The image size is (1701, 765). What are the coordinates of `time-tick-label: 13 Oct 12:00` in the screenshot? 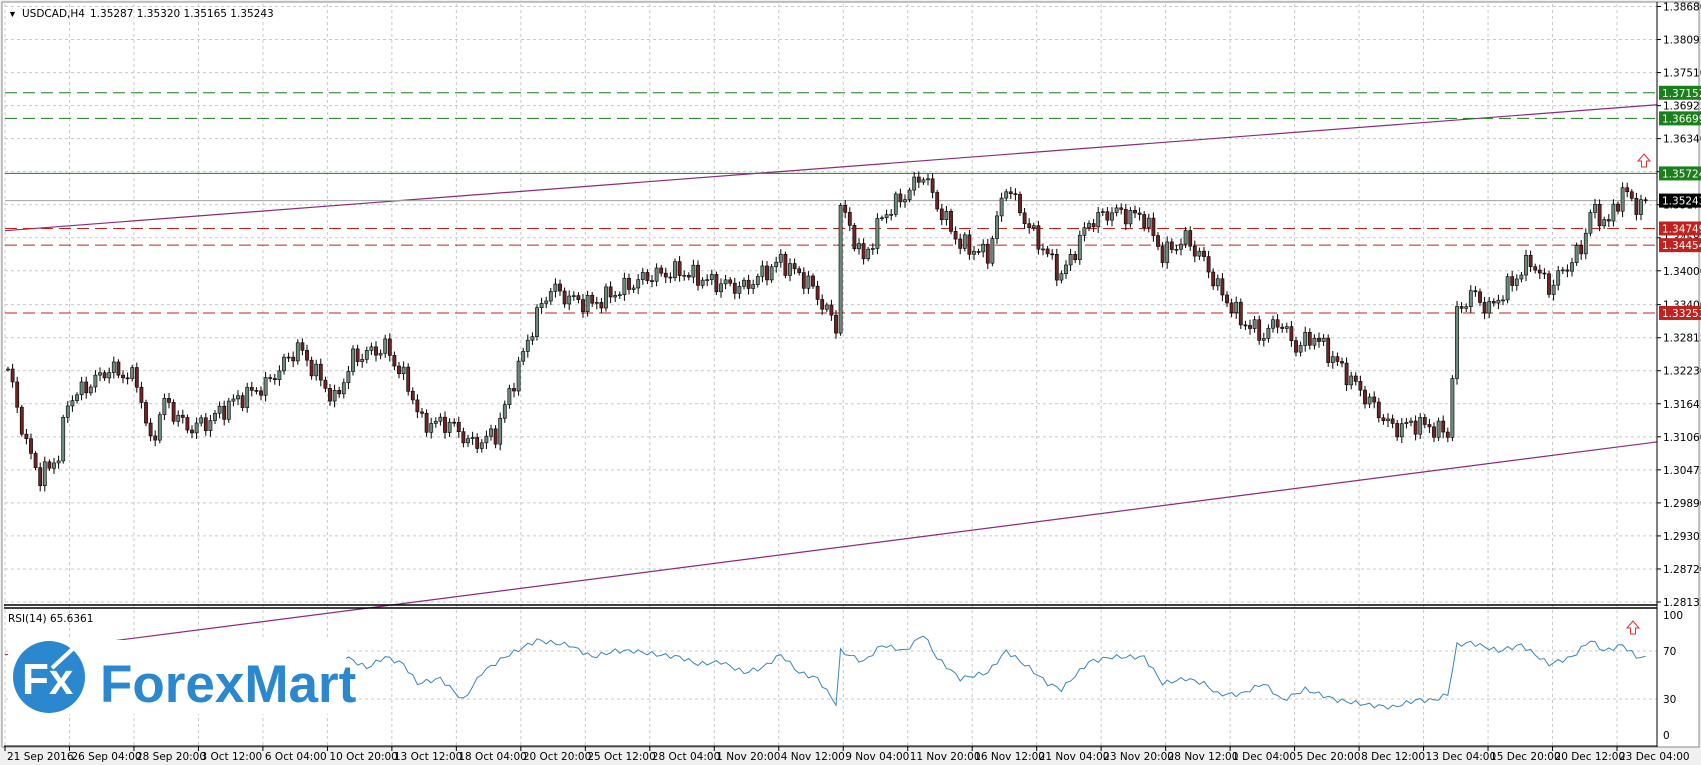 It's located at (428, 757).